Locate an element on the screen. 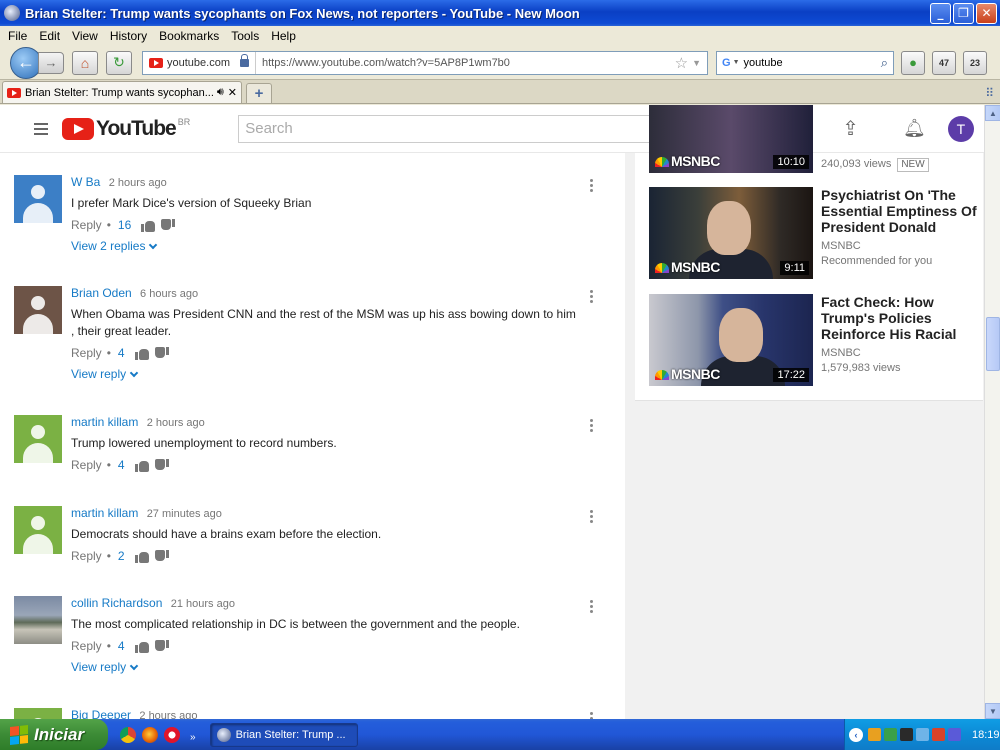 This screenshot has width=1000, height=750. site-identity: youtube.com is located at coordinates (199, 62).